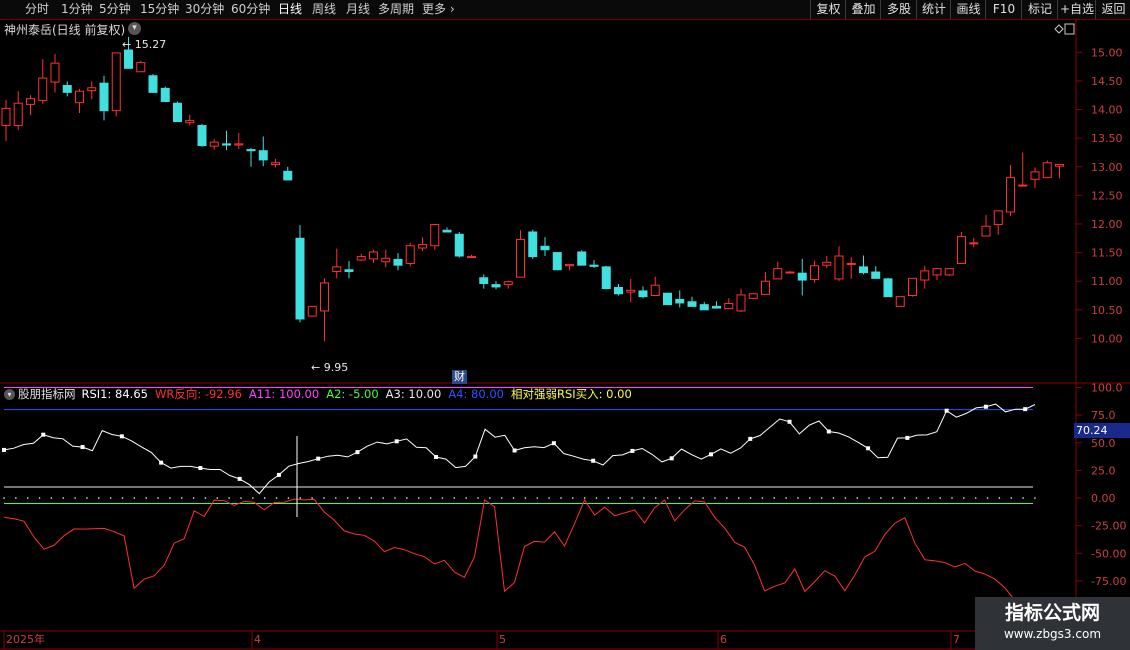 The width and height of the screenshot is (1130, 650). I want to click on low-marker-label: ← 9.95, so click(330, 367).